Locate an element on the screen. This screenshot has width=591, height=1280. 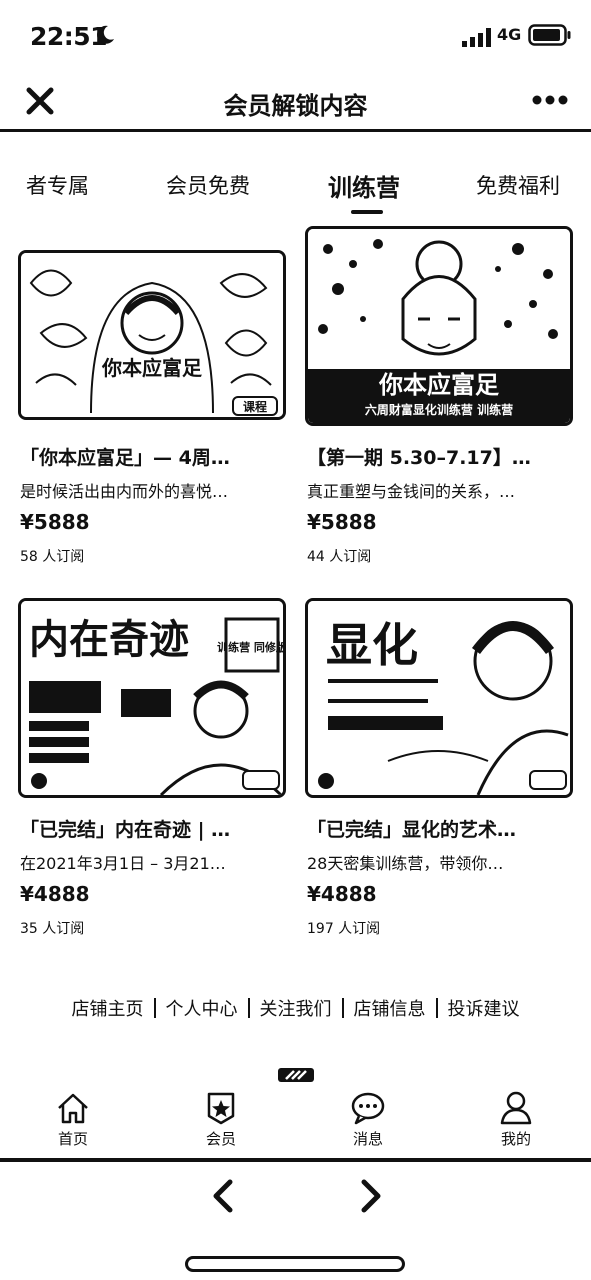
more-icon is located at coordinates (550, 100).